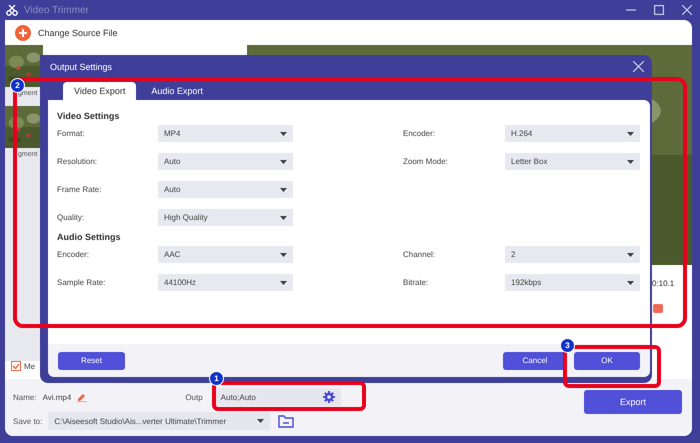  Describe the element at coordinates (572, 133) in the screenshot. I see `dropdown: H.264` at that location.